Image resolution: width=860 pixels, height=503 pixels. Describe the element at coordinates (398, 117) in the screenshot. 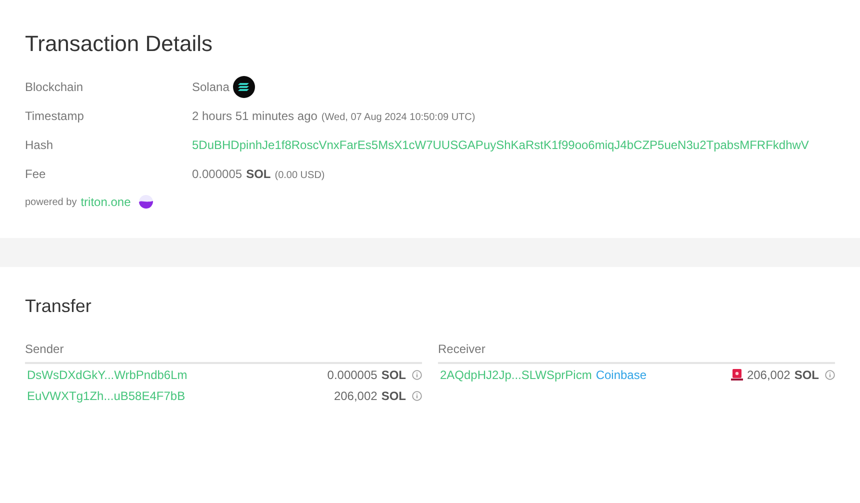

I see `timestamp-detail: (Wed, 07 Aug 2024 10:50:09 UTC)` at that location.